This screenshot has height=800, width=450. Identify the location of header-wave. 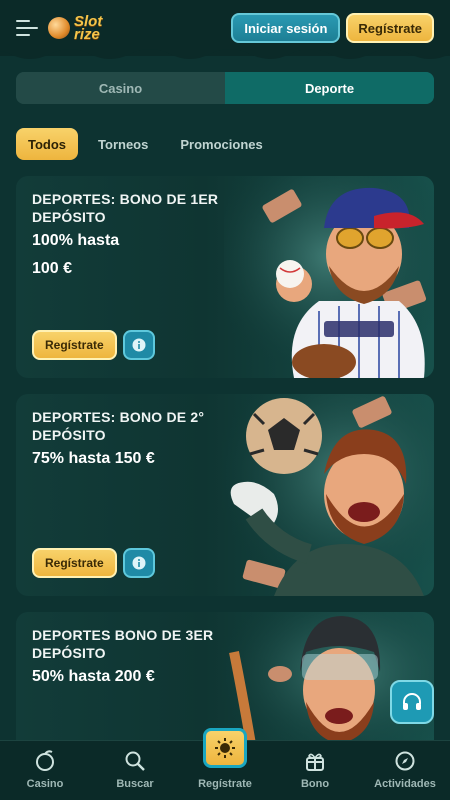
(225, 51).